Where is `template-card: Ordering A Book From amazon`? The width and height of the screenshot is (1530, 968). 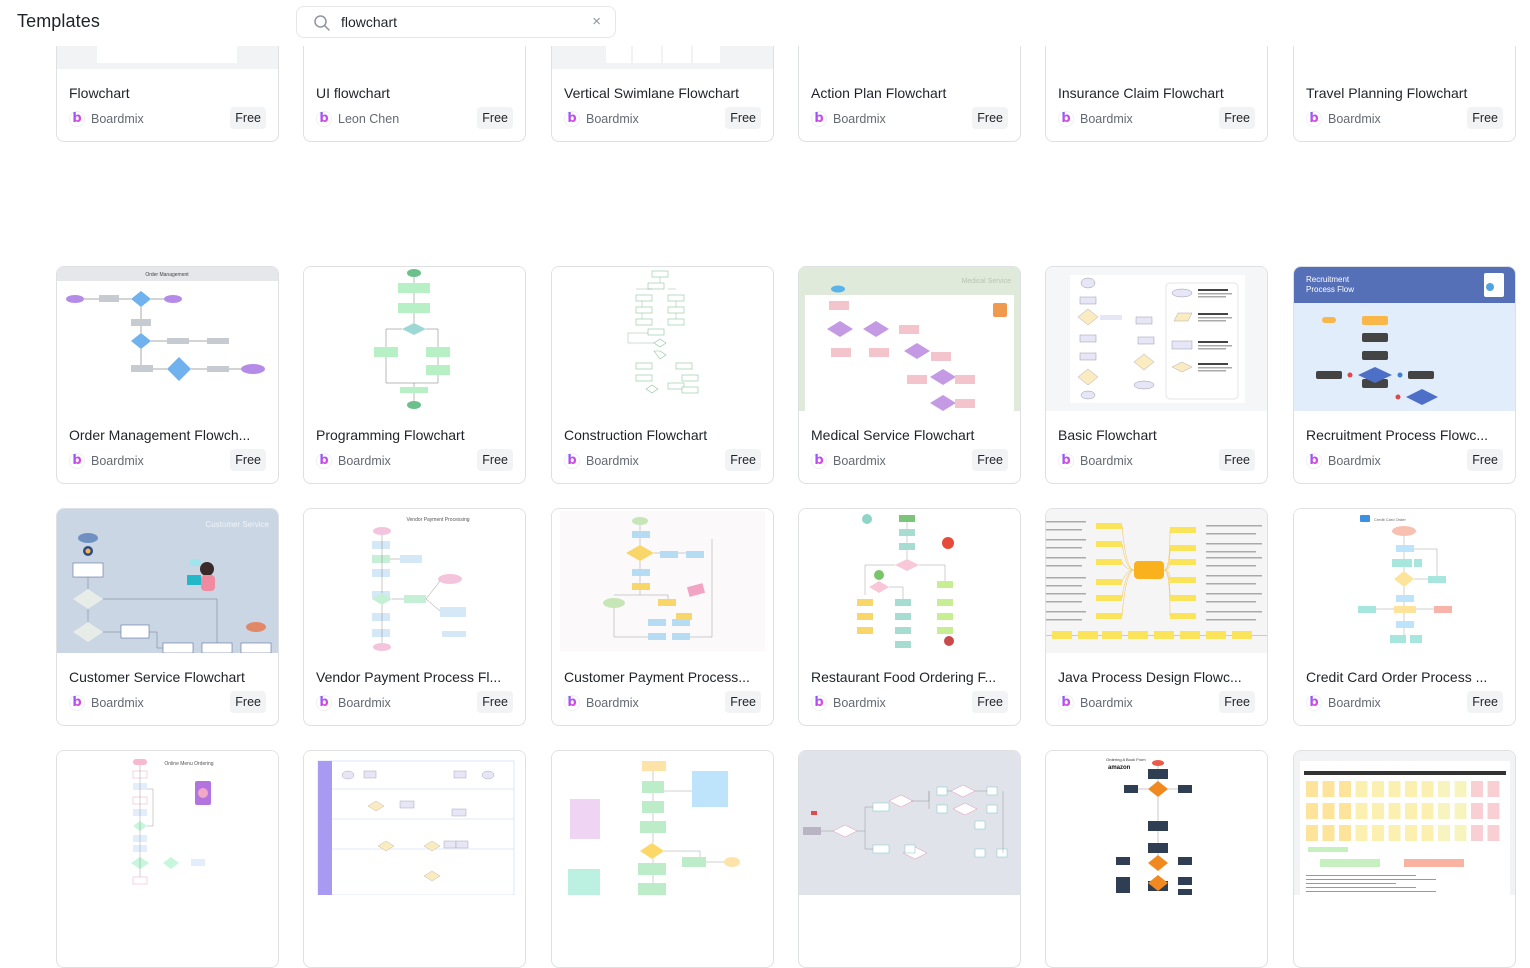
template-card: Ordering A Book From amazon is located at coordinates (1156, 859).